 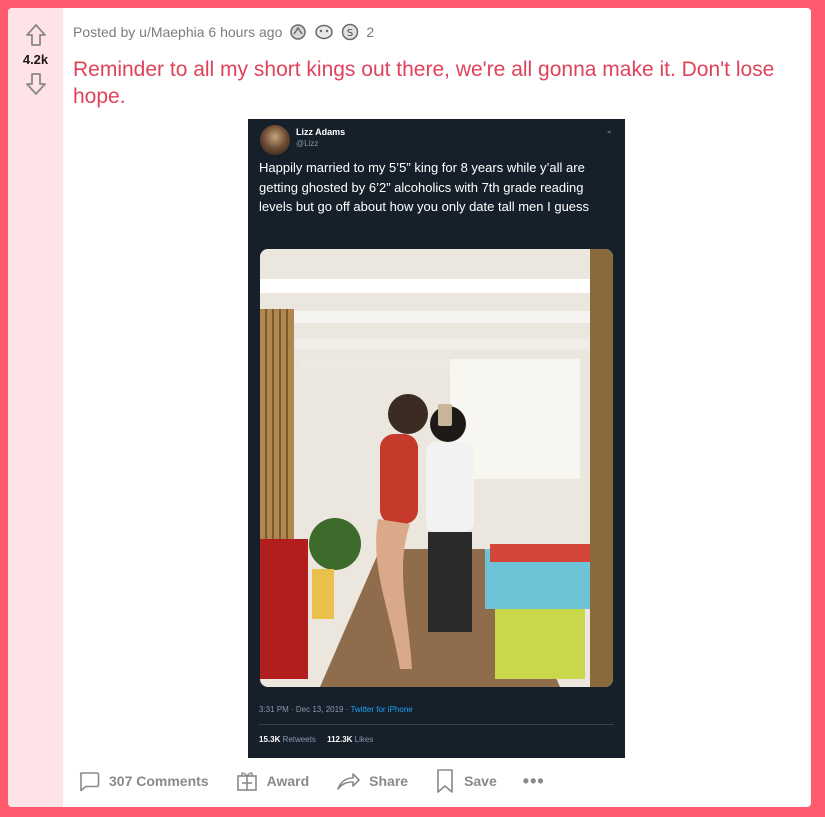 I want to click on save-button: Save, so click(x=465, y=781).